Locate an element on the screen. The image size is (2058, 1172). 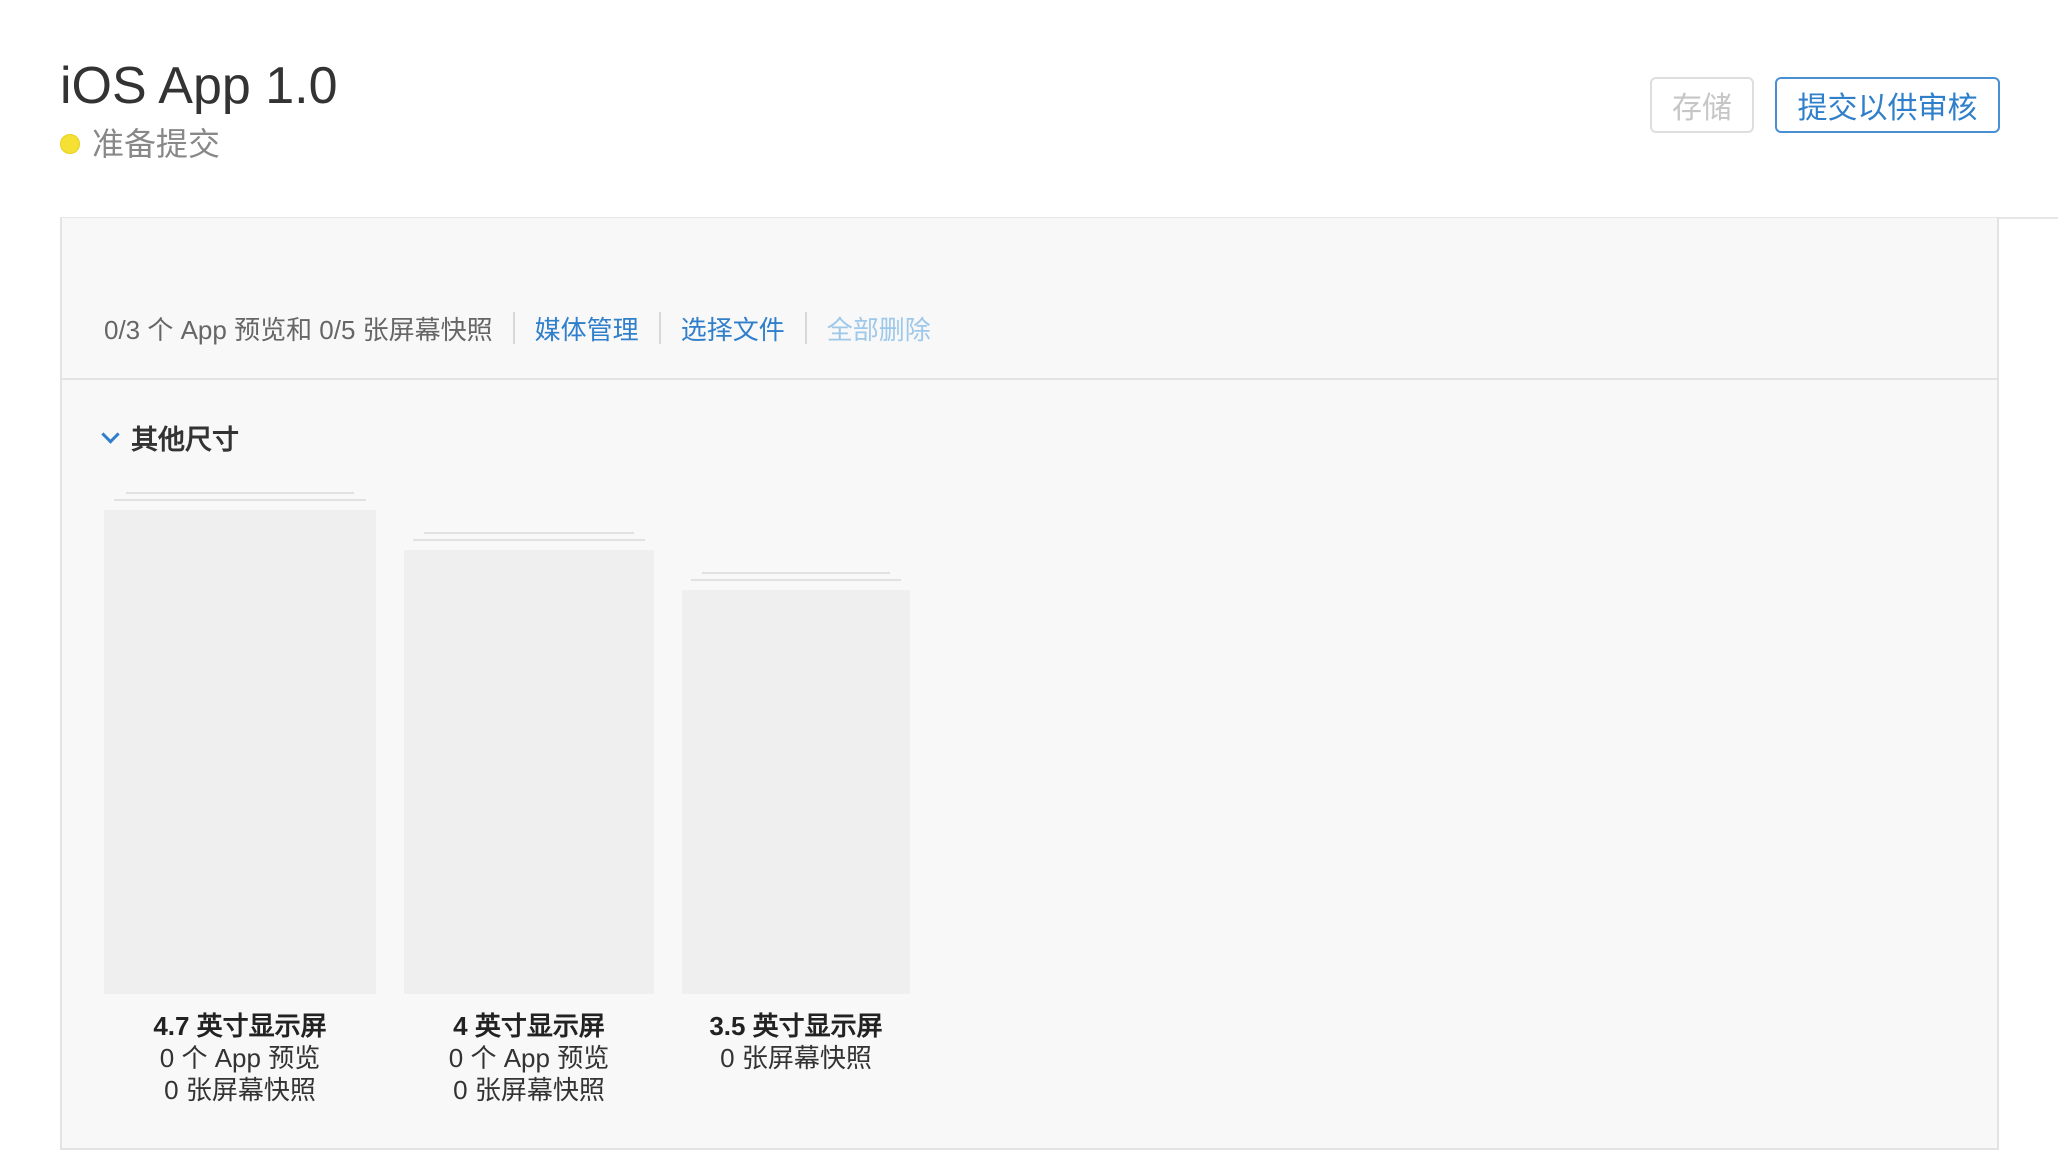
slot-caption: 3.5 英寸显示屏 0 张屏幕快照 is located at coordinates (796, 1042).